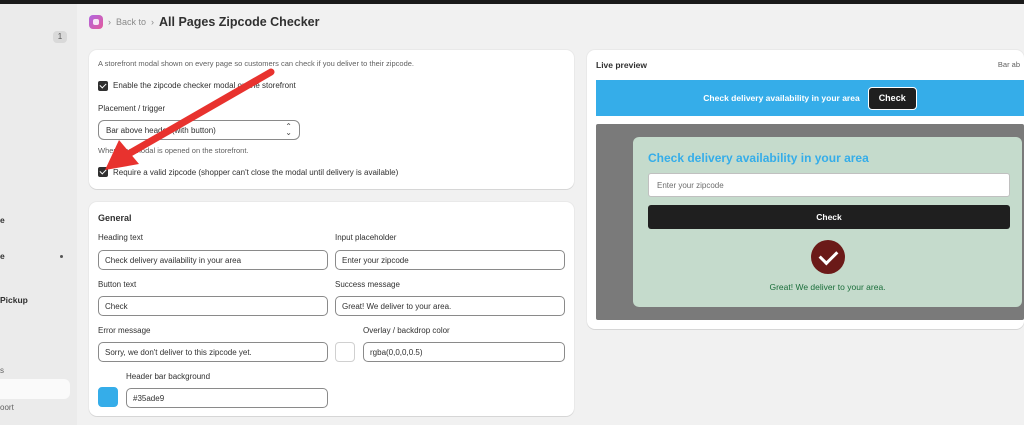 The image size is (1024, 425). I want to click on input-placeholder-input: Enter your zipcode, so click(450, 260).